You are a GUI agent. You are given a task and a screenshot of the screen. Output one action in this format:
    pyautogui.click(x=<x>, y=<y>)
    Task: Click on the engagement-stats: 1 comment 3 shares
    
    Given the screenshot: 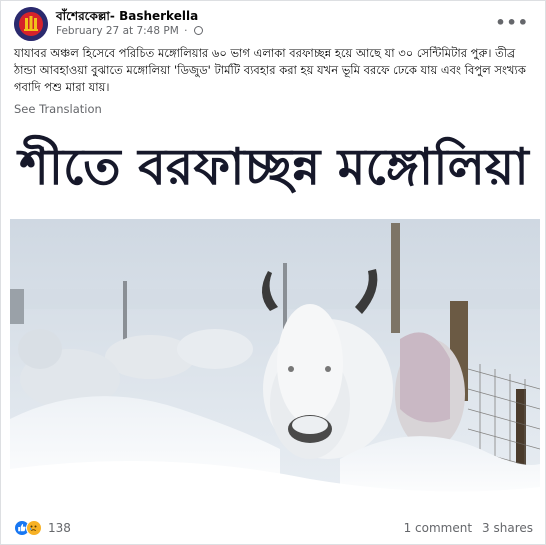 What is the action you would take?
    pyautogui.click(x=468, y=528)
    